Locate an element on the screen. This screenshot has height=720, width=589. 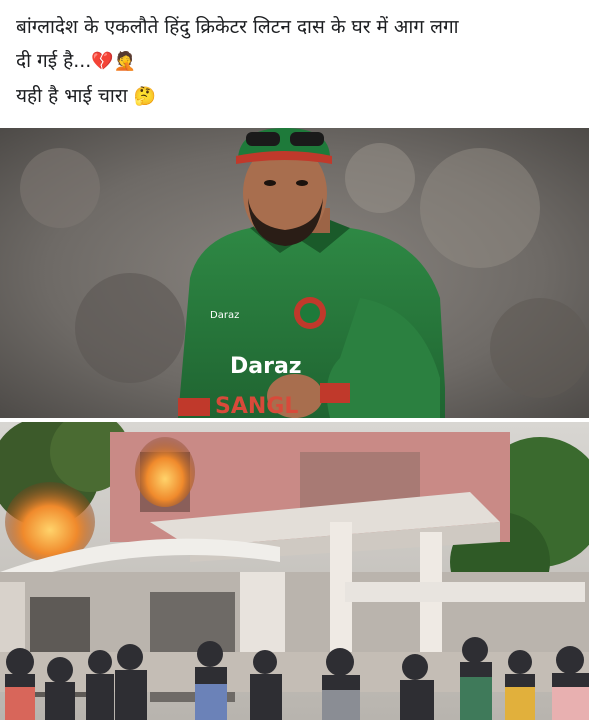
broken-heart-facepalm-icon: 💔🤦 is located at coordinates (114, 61).